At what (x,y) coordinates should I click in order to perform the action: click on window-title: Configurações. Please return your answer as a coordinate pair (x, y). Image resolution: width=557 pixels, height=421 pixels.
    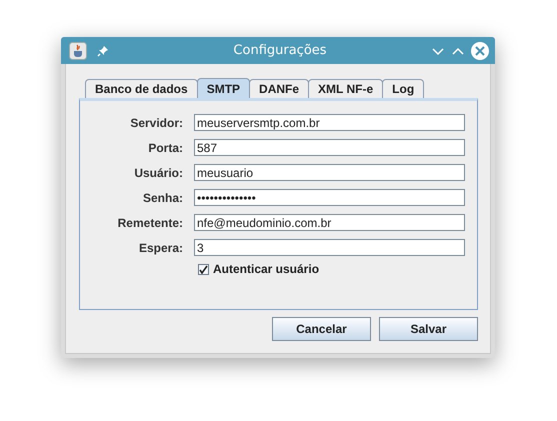
    Looking at the image, I should click on (280, 50).